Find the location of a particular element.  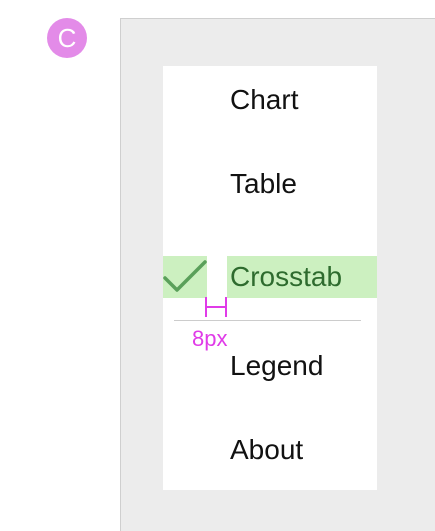

menu-item-label: Chart is located at coordinates (264, 99).